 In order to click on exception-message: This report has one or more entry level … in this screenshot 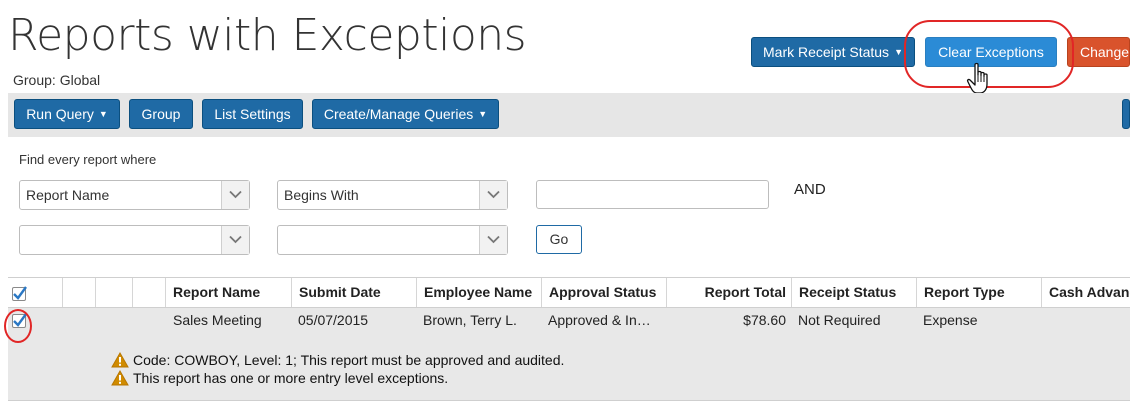, I will do `click(279, 378)`.